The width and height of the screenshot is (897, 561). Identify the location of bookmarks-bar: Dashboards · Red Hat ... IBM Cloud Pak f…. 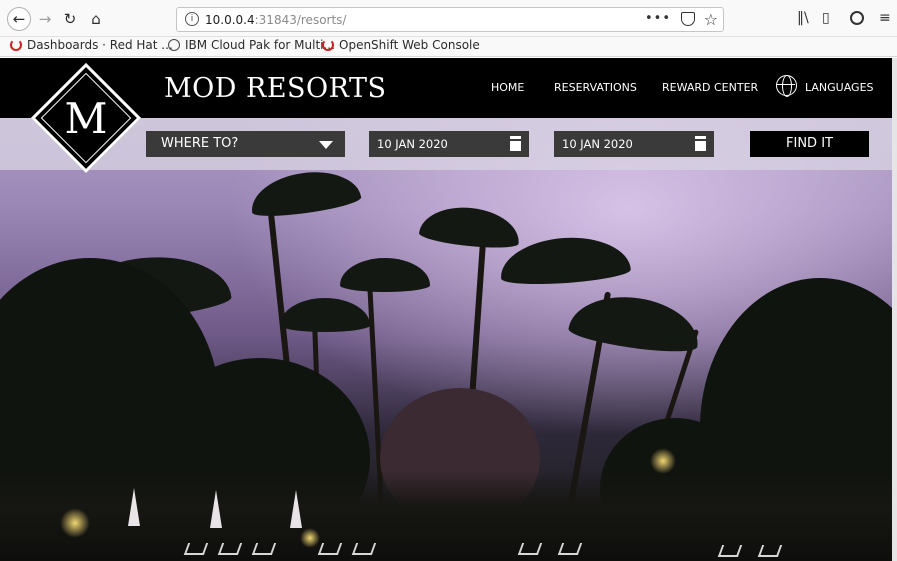
(448, 47).